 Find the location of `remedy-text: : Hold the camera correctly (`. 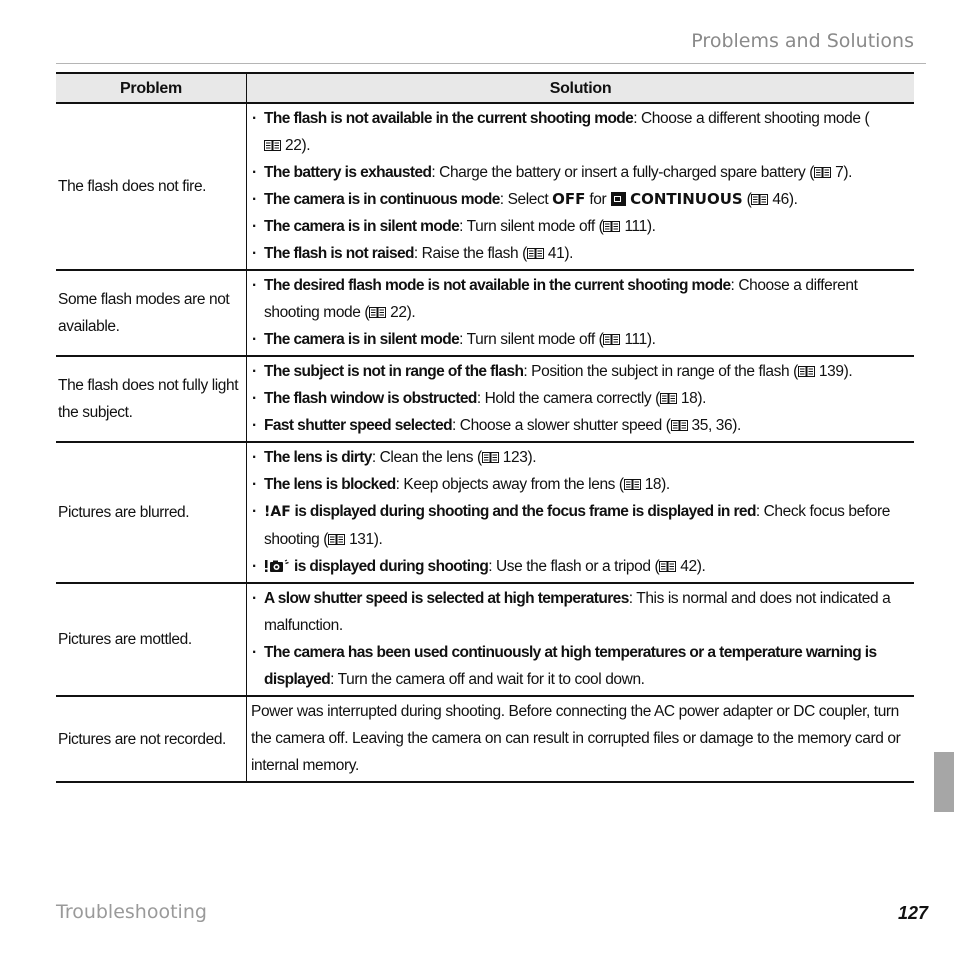

remedy-text: : Hold the camera correctly ( is located at coordinates (568, 398).